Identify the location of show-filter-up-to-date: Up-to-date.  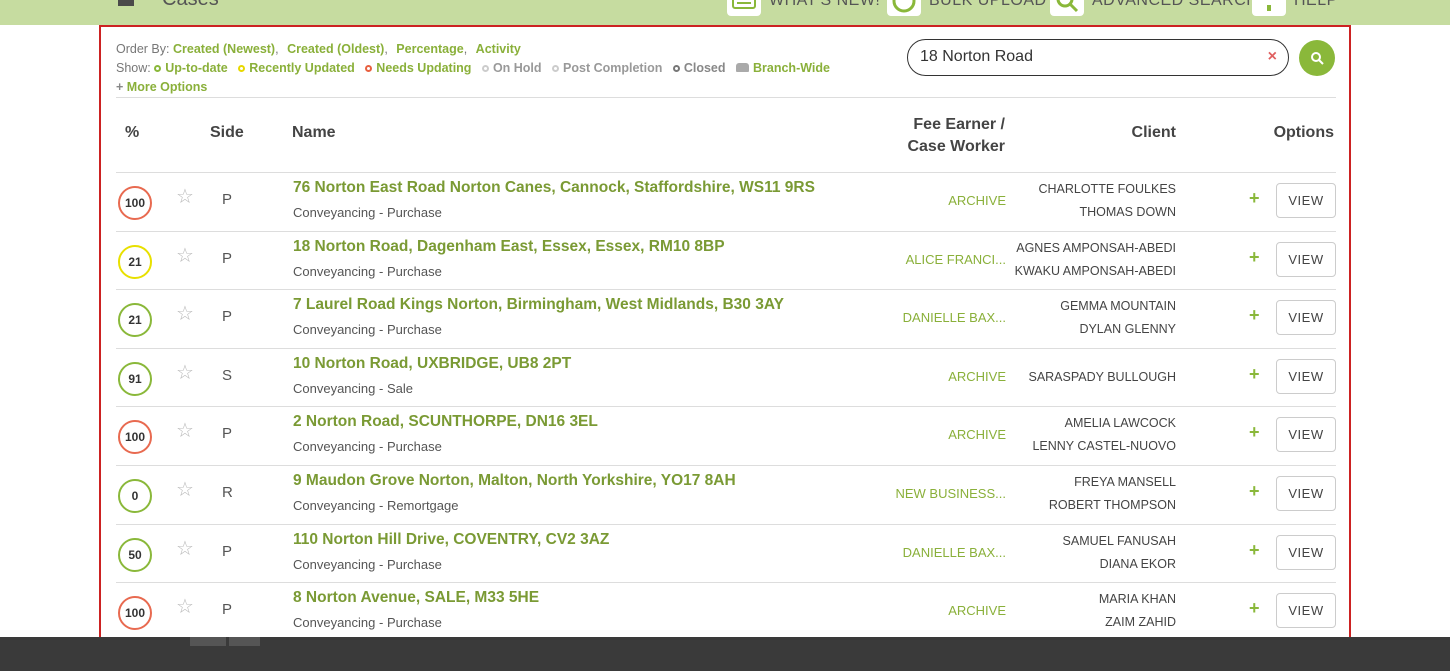
(191, 68).